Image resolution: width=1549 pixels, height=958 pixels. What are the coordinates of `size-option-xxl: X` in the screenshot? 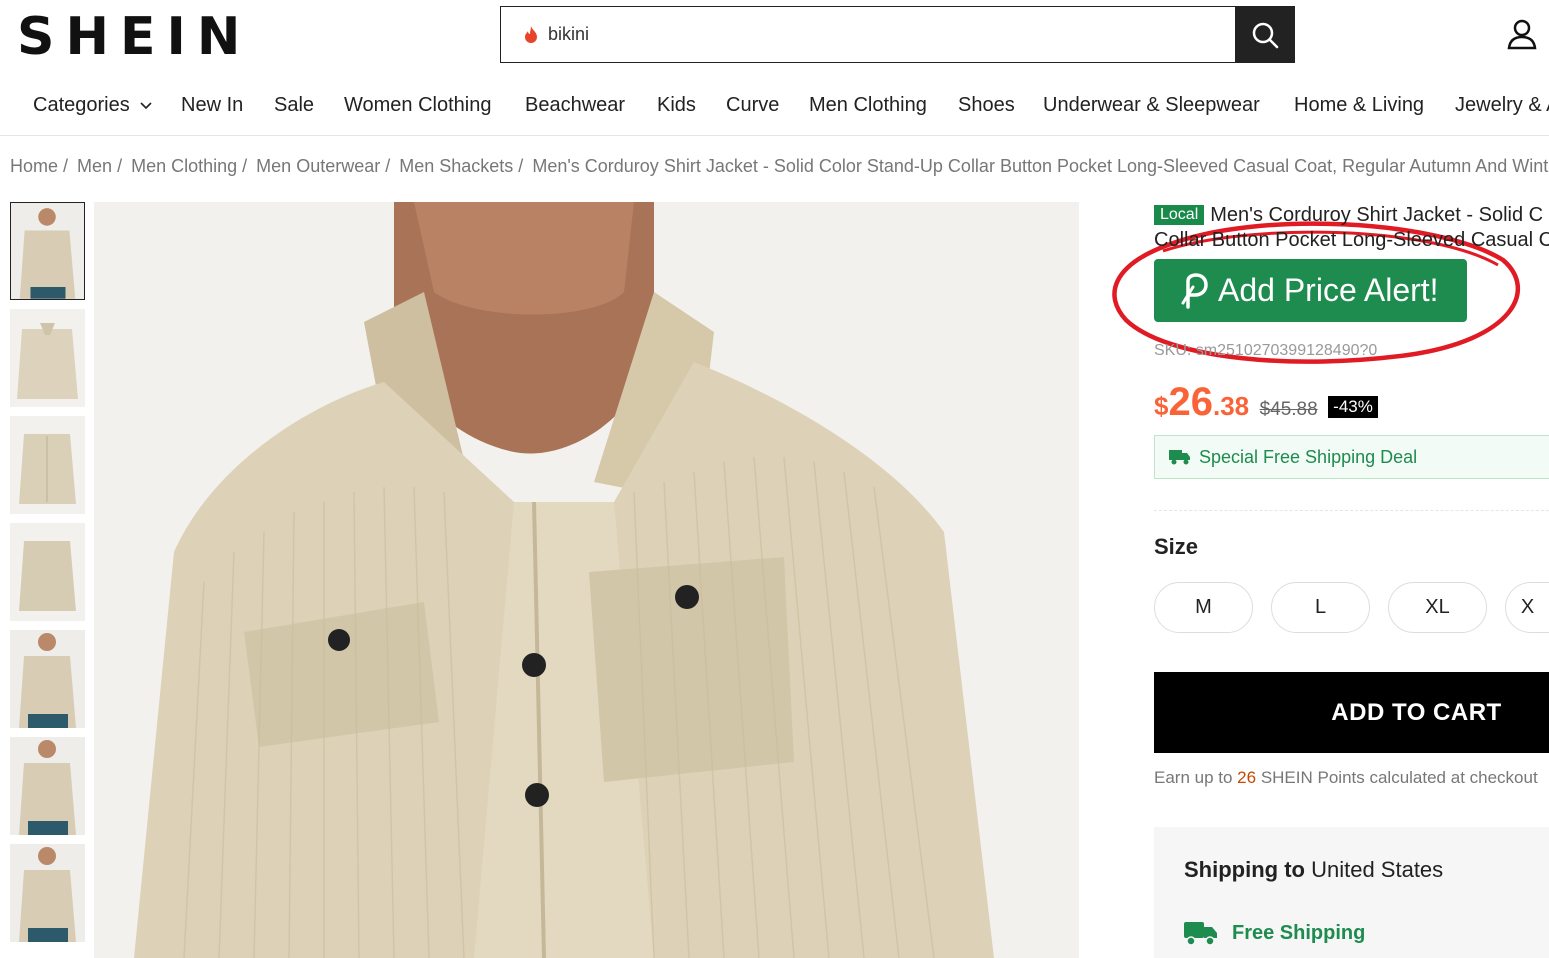 It's located at (1527, 607).